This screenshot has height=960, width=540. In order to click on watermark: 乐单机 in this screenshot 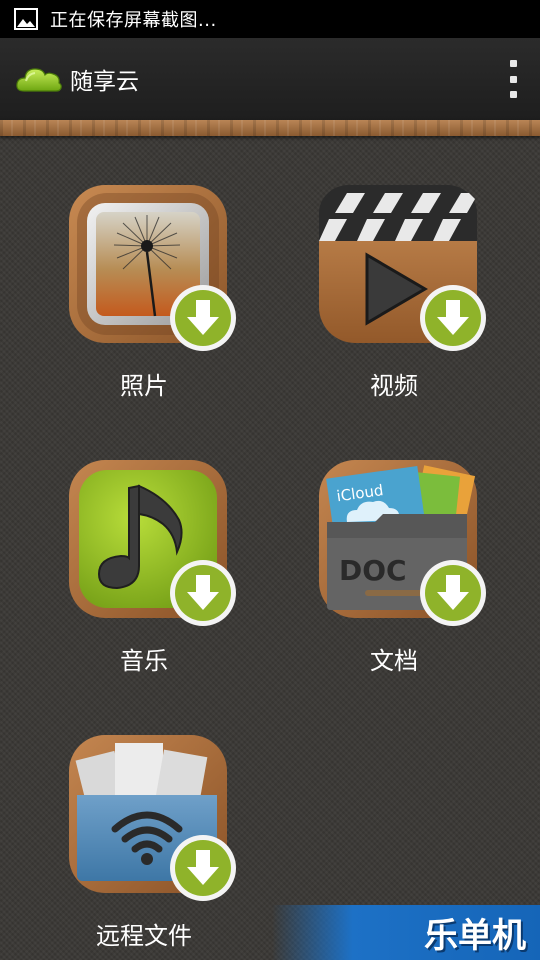, I will do `click(406, 932)`.